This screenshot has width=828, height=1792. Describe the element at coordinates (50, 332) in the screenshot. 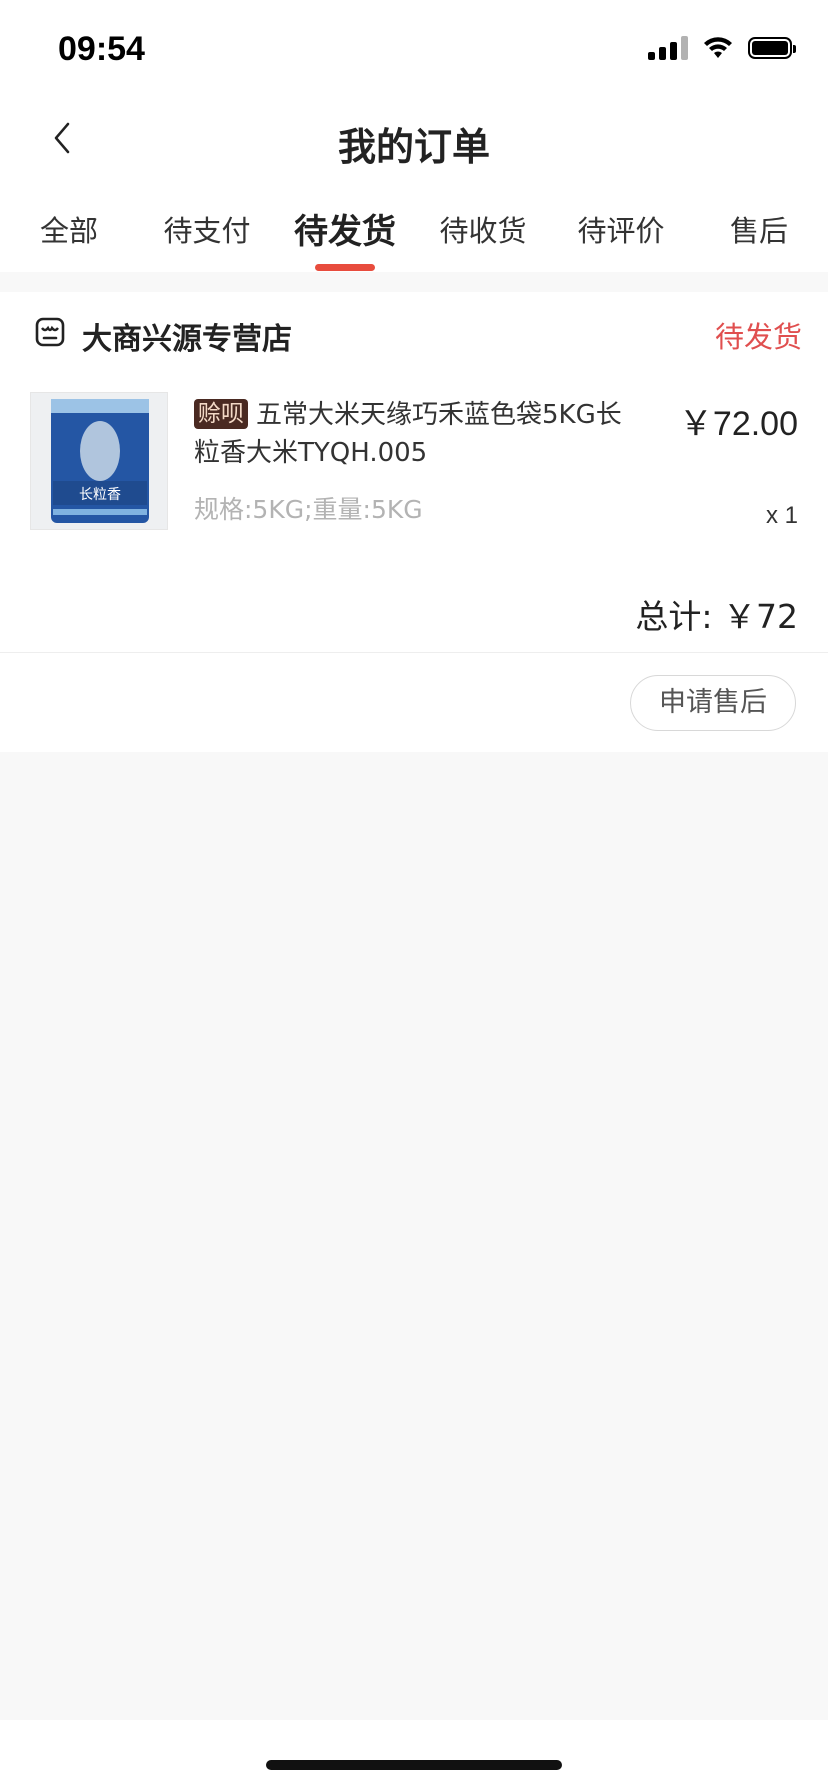

I see `store-icon` at that location.